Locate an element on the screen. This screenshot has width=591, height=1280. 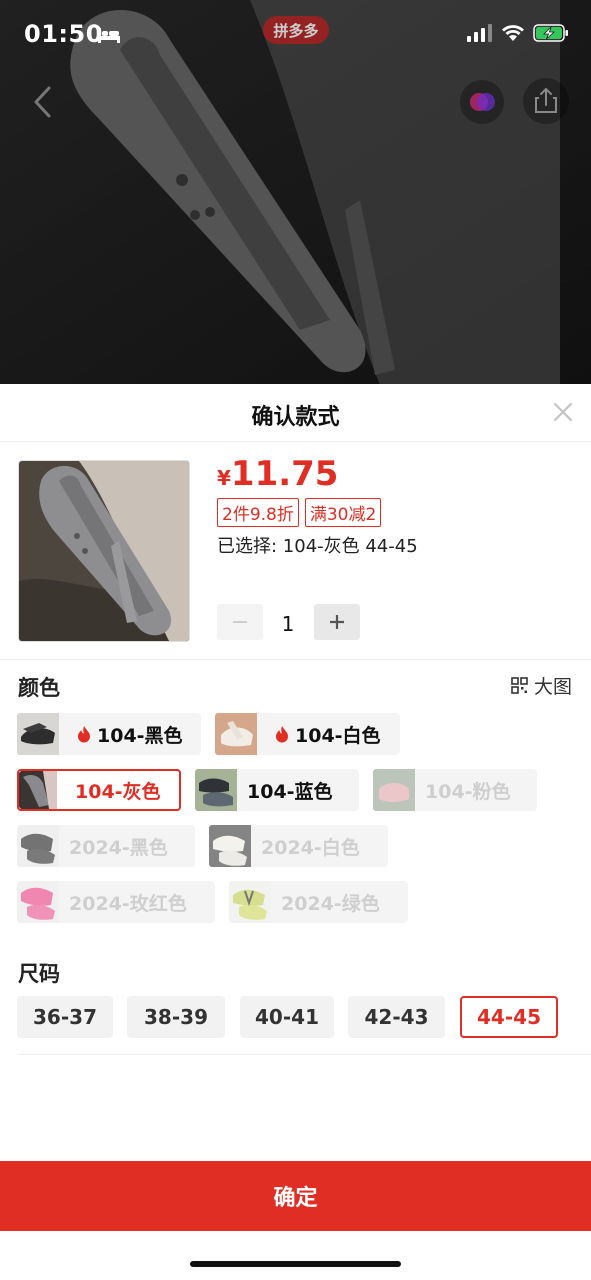
color-option-label: 104-黑色 is located at coordinates (140, 735).